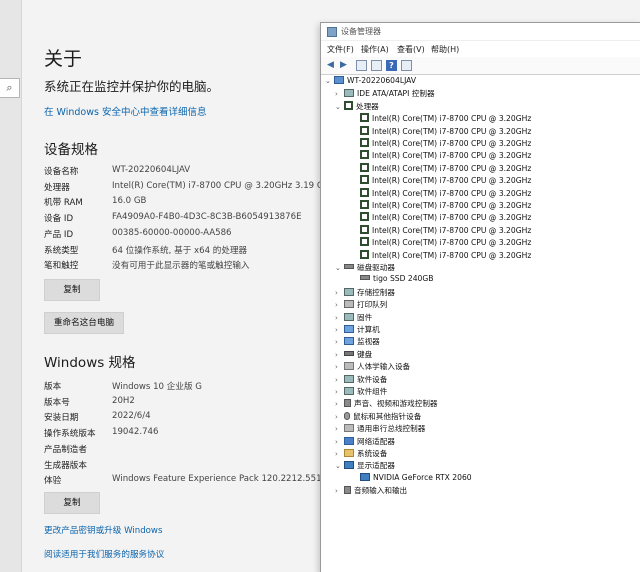 This screenshot has width=640, height=572. I want to click on tree-device: NVIDIA GeForce RTX 2060, so click(411, 478).